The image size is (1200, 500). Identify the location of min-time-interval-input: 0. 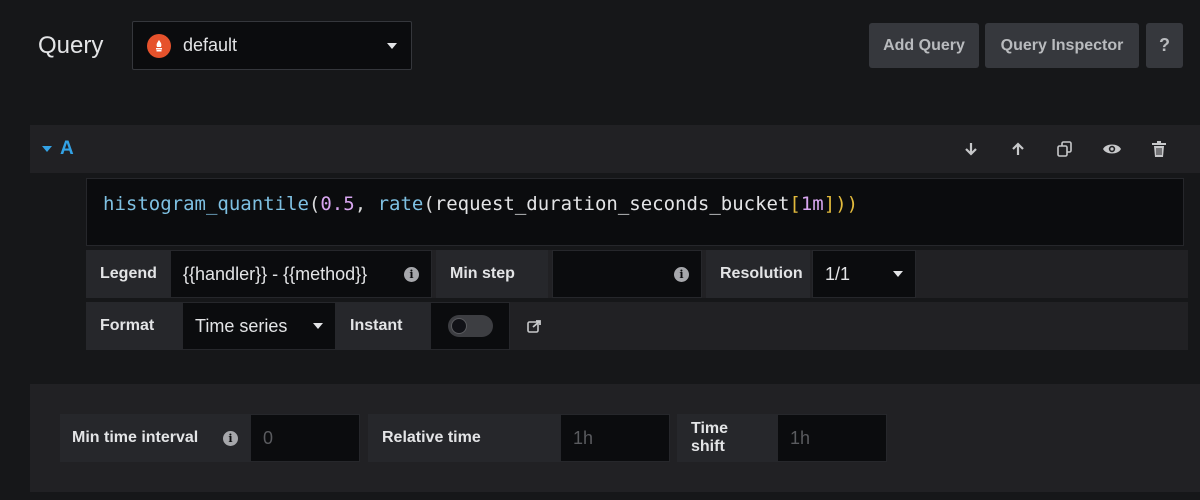
(305, 438).